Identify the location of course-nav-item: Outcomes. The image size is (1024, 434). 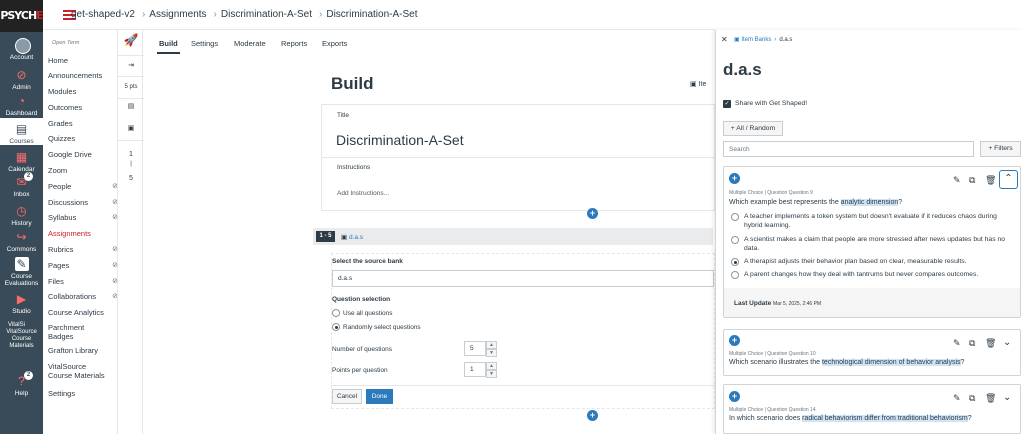
(82, 107).